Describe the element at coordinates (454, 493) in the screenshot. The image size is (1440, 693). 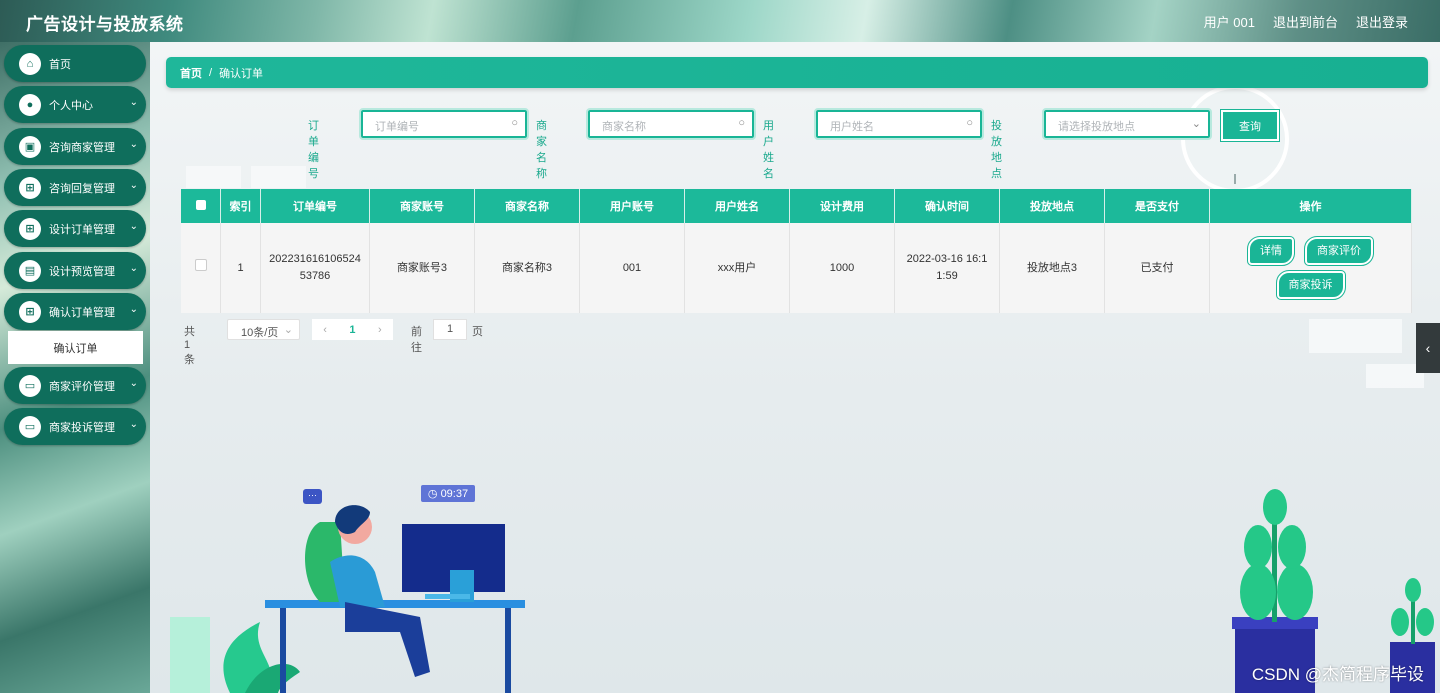
I see `clock-time: 09:37` at that location.